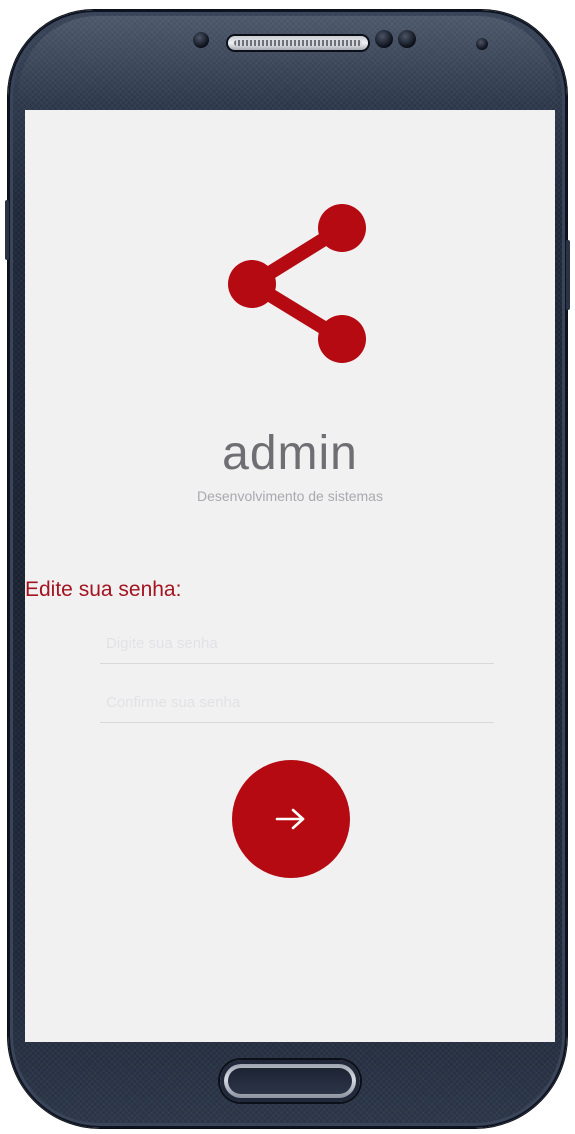  Describe the element at coordinates (297, 704) in the screenshot. I see `confirm-password-field` at that location.